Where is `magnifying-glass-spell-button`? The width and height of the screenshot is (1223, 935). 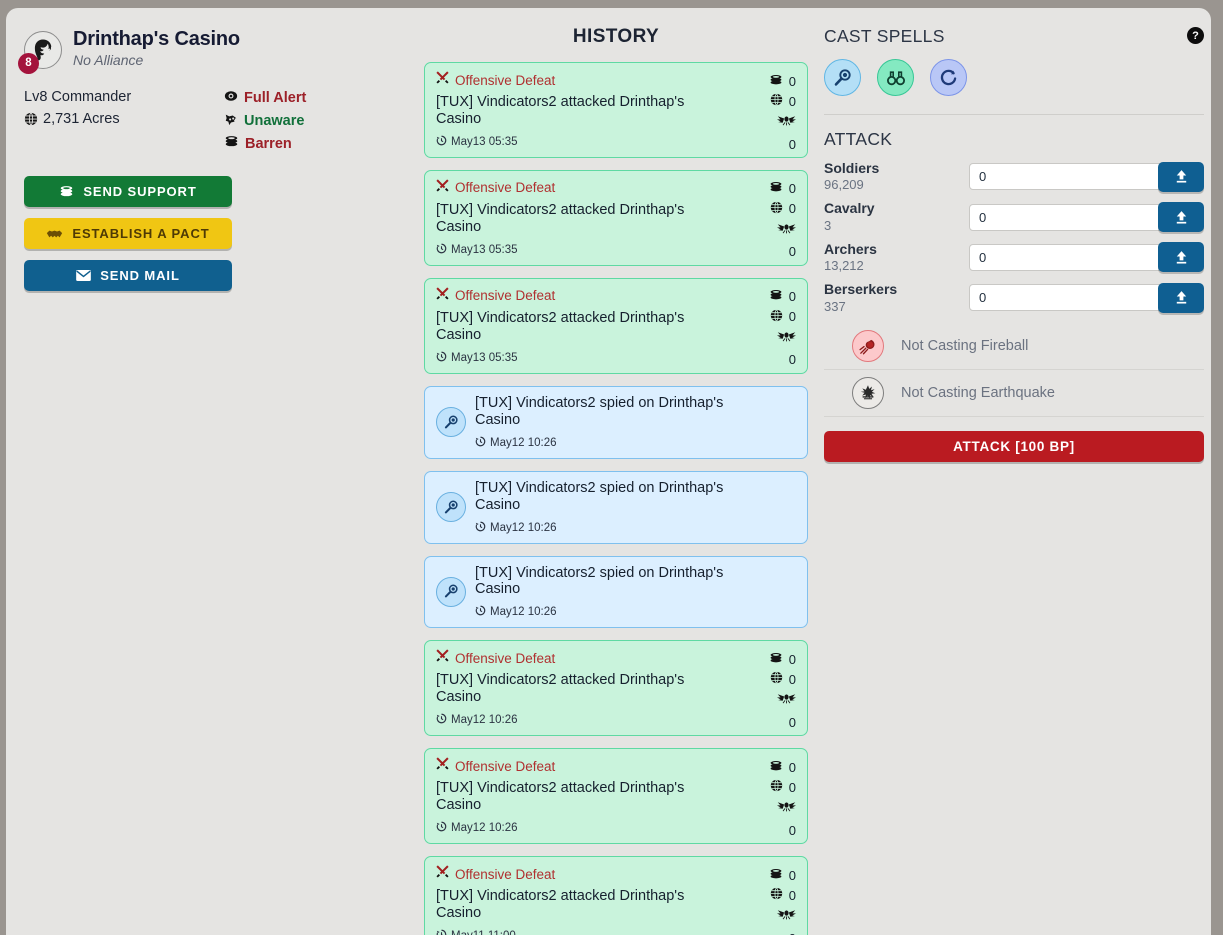
magnifying-glass-spell-button is located at coordinates (842, 77).